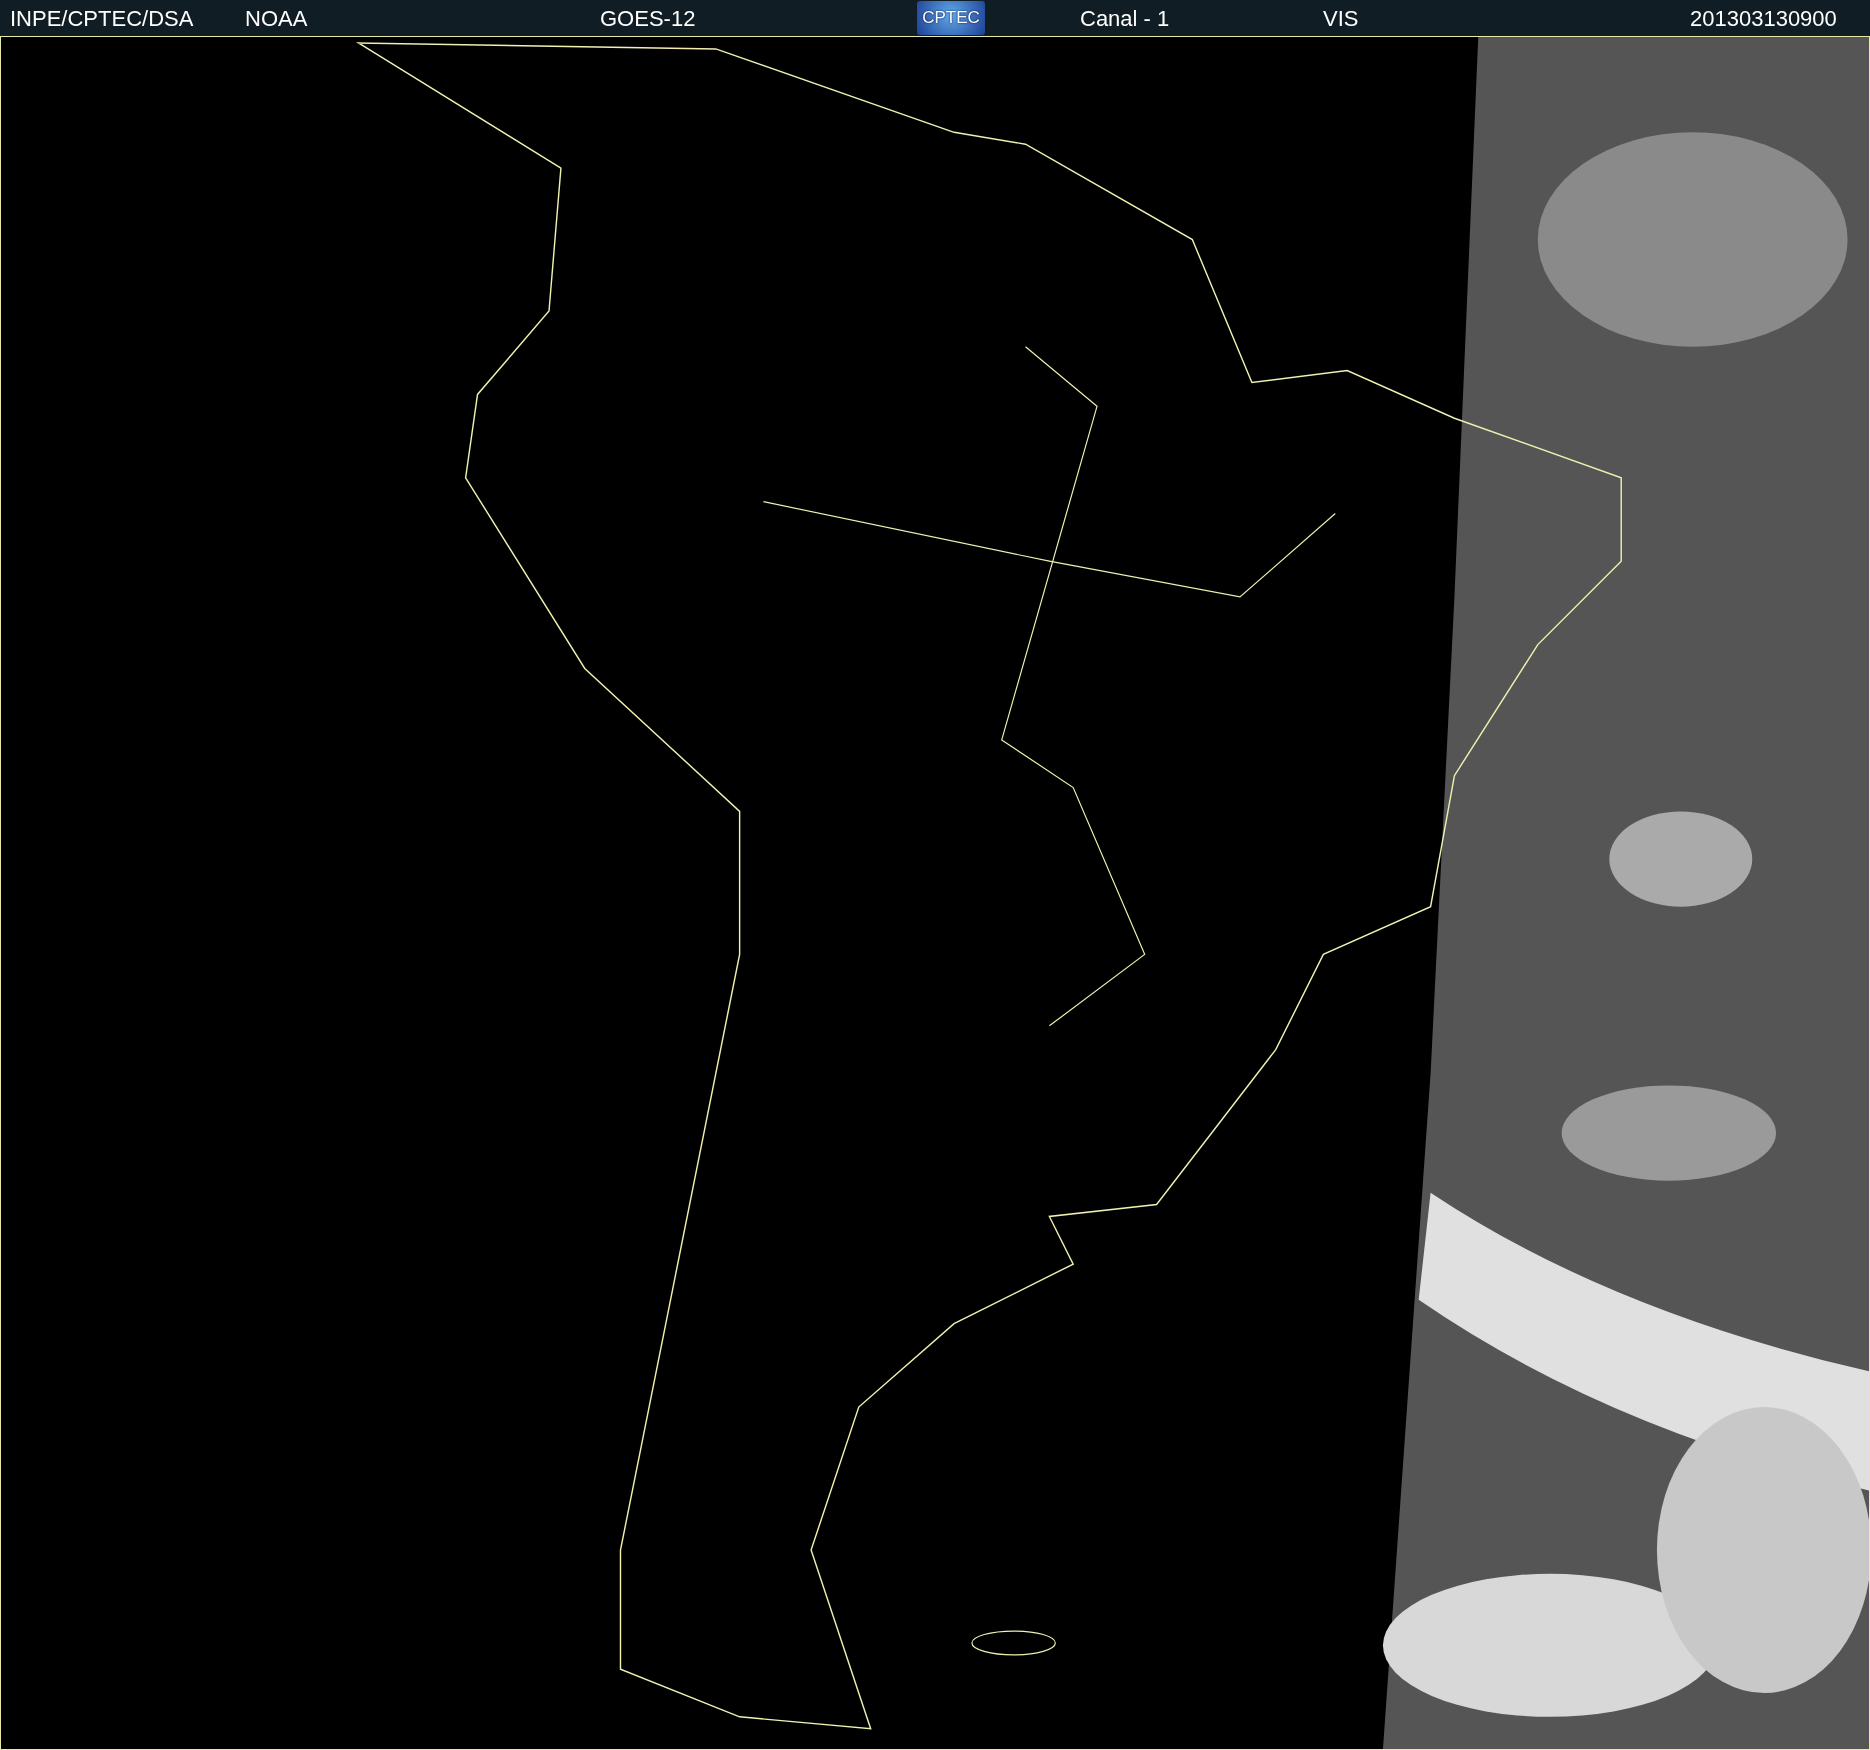 The width and height of the screenshot is (1870, 1750). What do you see at coordinates (951, 18) in the screenshot?
I see `logo: CPTEC` at bounding box center [951, 18].